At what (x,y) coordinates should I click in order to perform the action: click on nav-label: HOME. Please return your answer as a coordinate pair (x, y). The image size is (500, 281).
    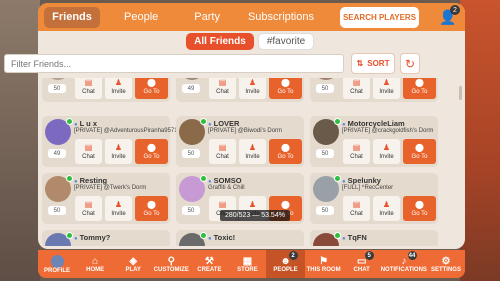
    Looking at the image, I should click on (95, 269).